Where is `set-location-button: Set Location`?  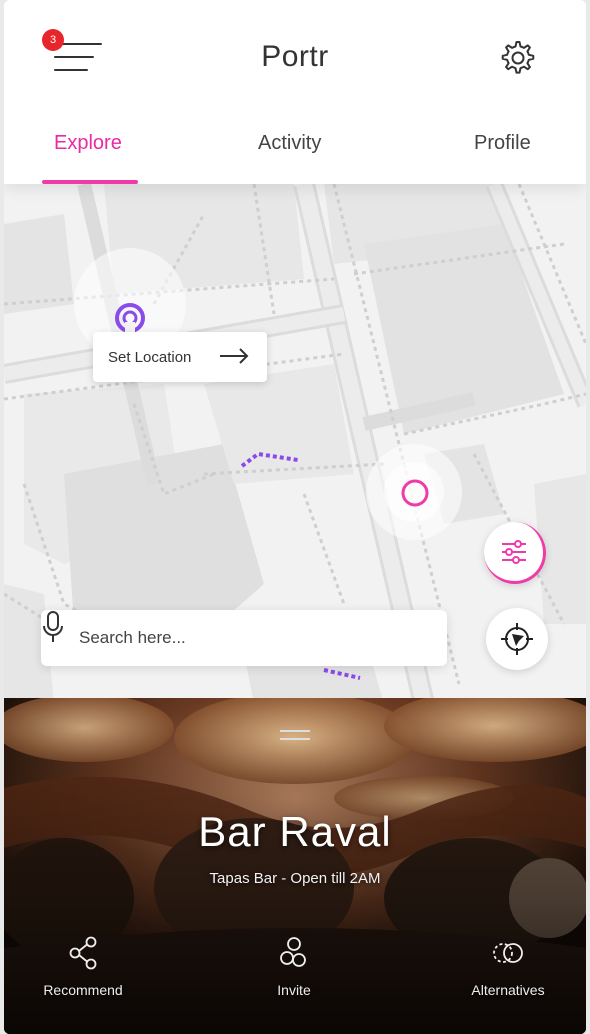
set-location-button: Set Location is located at coordinates (180, 357).